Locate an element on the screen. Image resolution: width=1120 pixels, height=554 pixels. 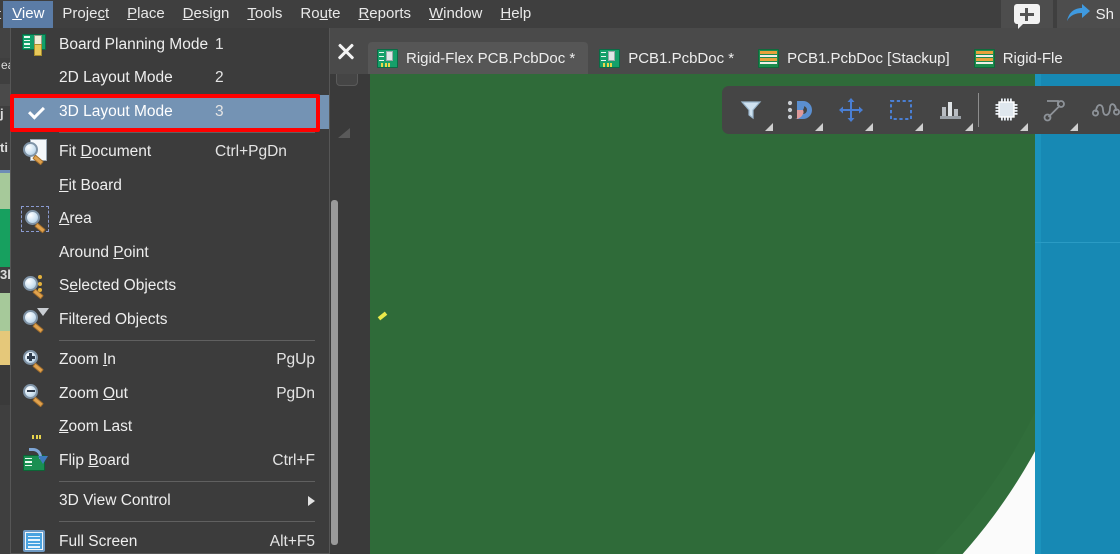
menu-item-around-point: Around Point is located at coordinates (170, 253).